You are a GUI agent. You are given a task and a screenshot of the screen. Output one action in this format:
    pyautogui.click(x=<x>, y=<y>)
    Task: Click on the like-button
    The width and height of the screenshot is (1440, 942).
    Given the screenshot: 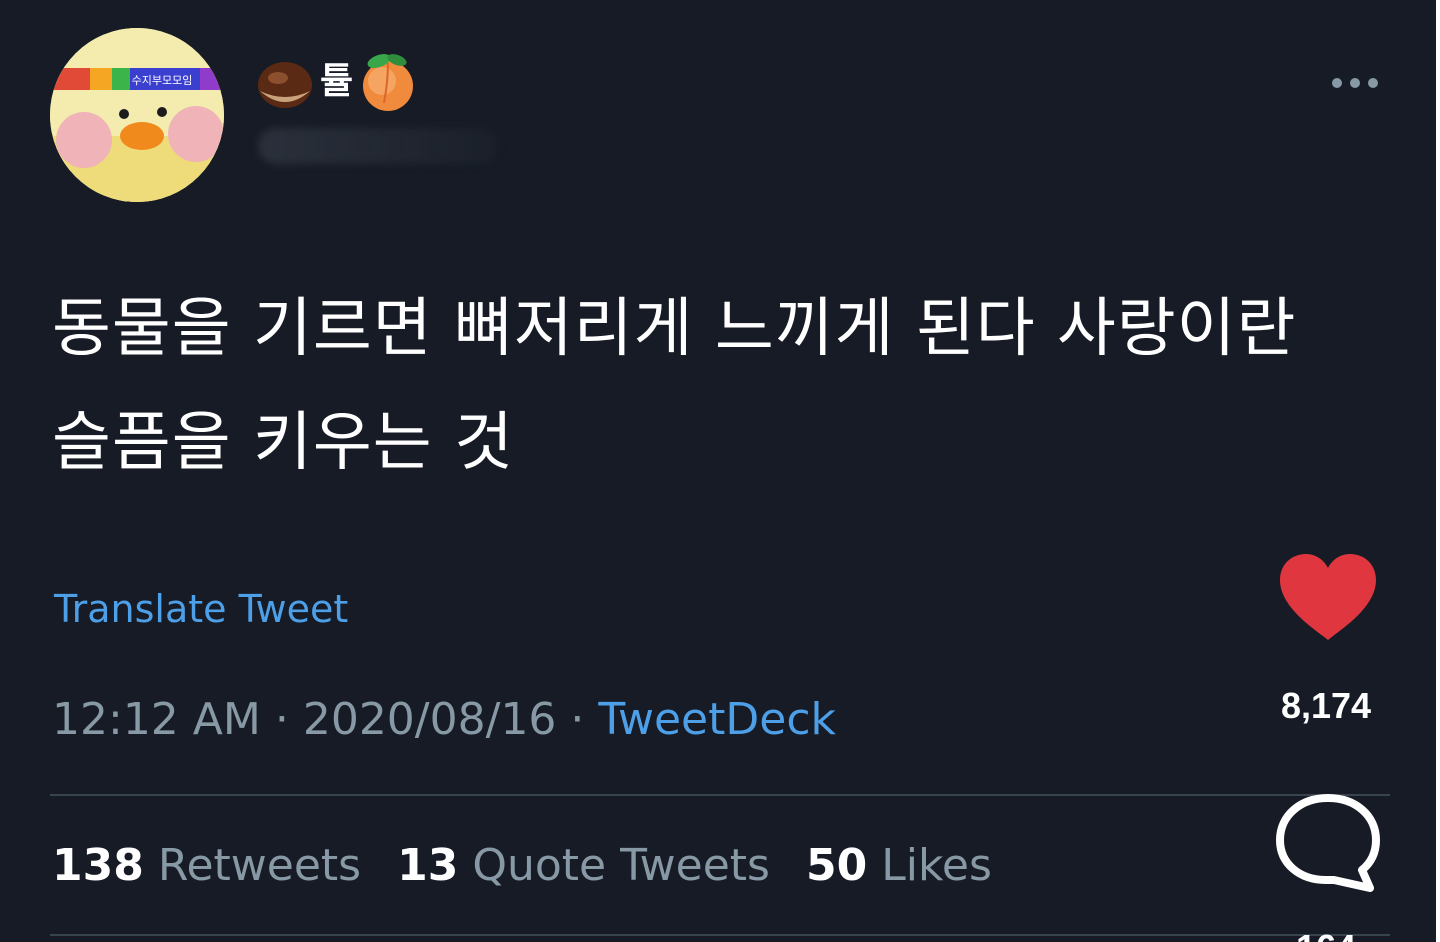 What is the action you would take?
    pyautogui.click(x=1328, y=598)
    